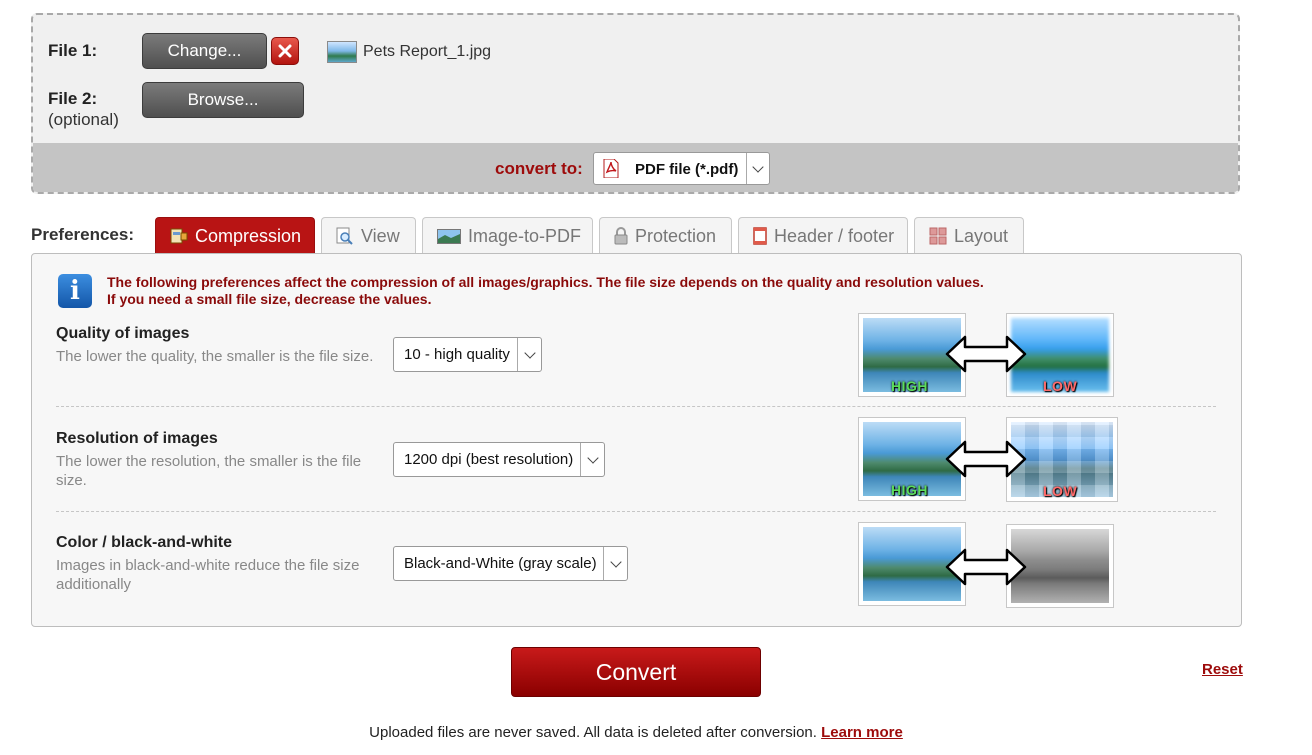  What do you see at coordinates (342, 52) in the screenshot?
I see `image-file-icon` at bounding box center [342, 52].